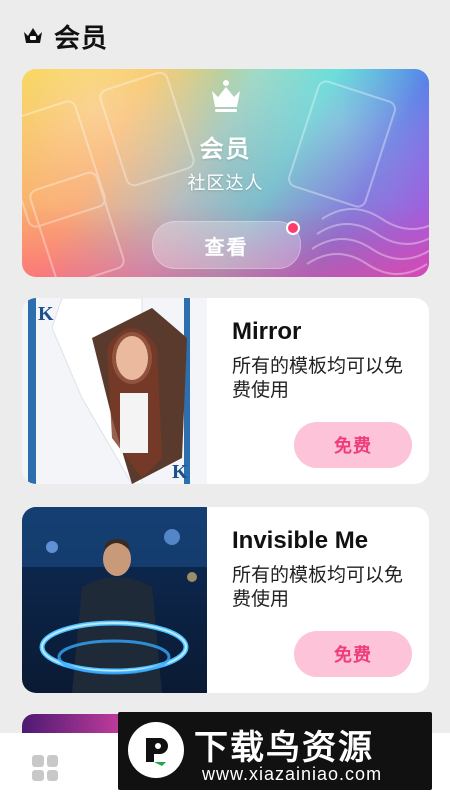  I want to click on watermark-banner: 下载鸟资源 www.xiazainiao.com, so click(275, 751).